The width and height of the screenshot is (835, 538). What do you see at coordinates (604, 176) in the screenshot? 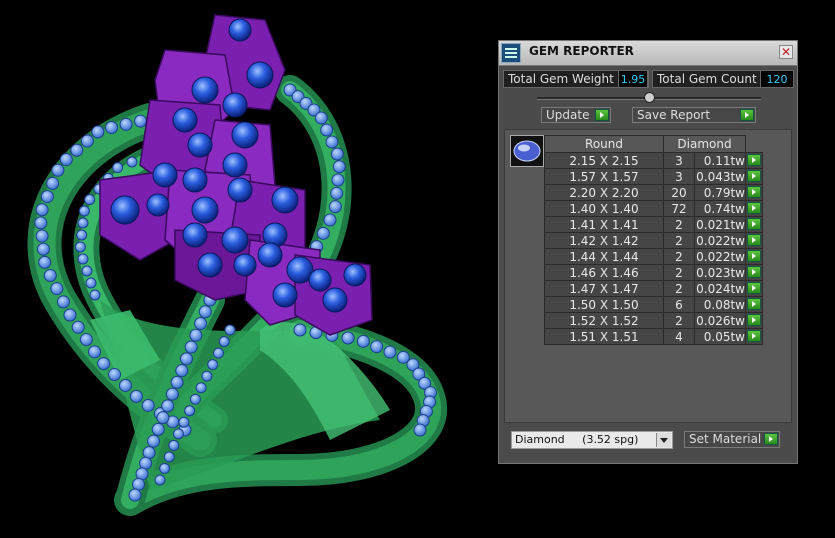
I see `gem-size: 1.57 X 1.57` at bounding box center [604, 176].